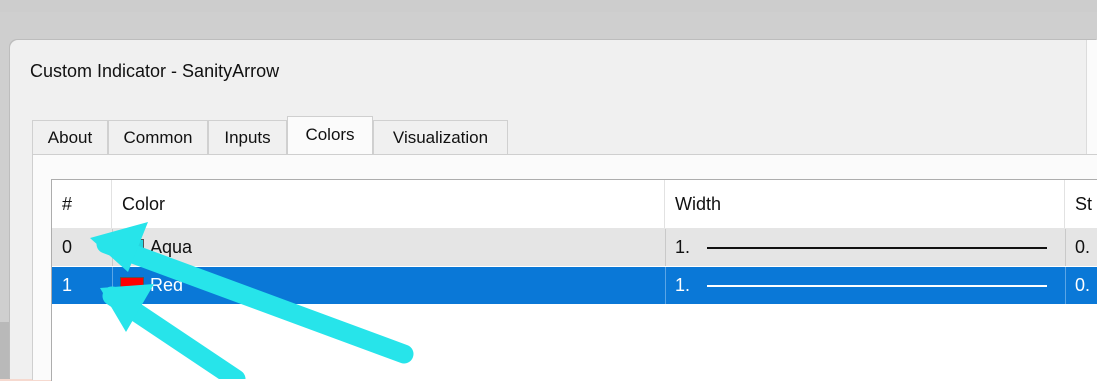 This screenshot has width=1097, height=381. What do you see at coordinates (388, 247) in the screenshot?
I see `color-cell: Aqua` at bounding box center [388, 247].